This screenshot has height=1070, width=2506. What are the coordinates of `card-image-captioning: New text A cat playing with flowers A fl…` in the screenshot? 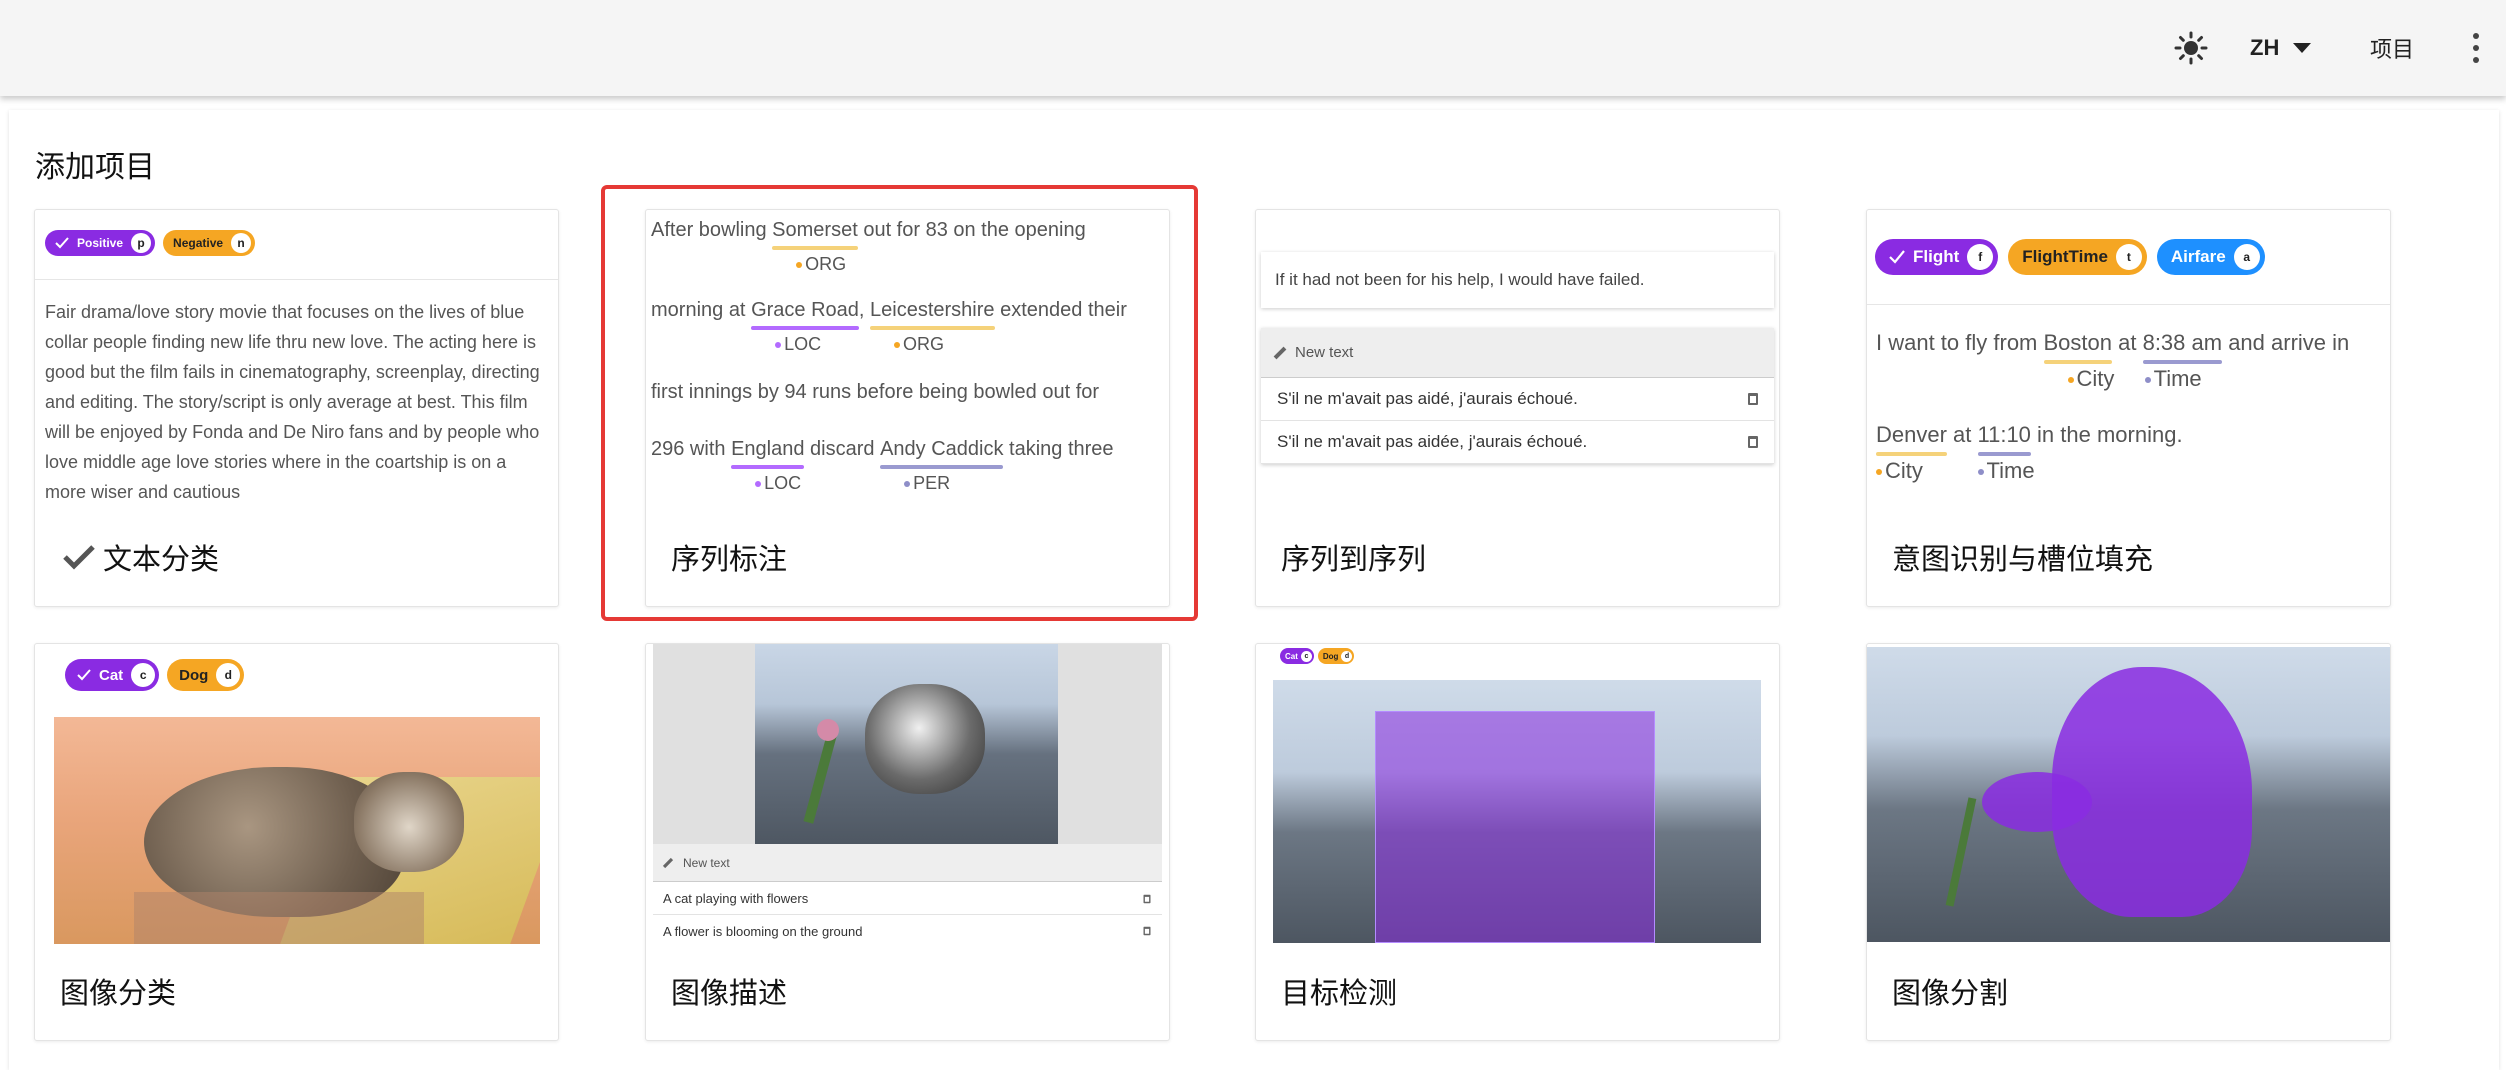 It's located at (907, 842).